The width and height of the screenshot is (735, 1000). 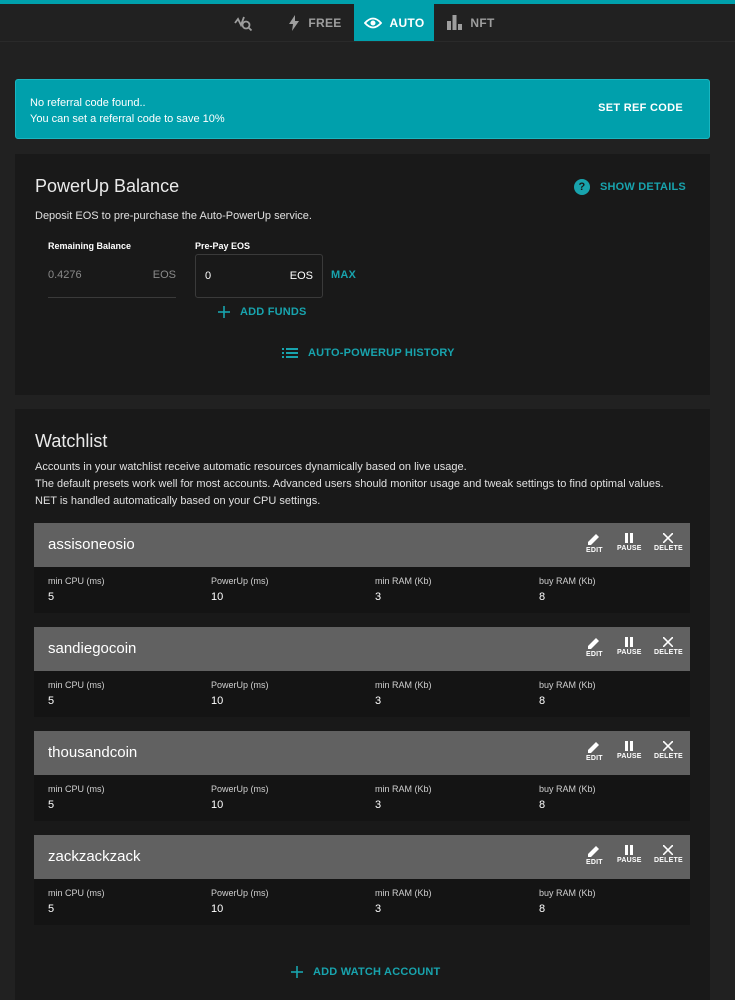 I want to click on prepay-label: Pre-Pay EOS, so click(x=223, y=246).